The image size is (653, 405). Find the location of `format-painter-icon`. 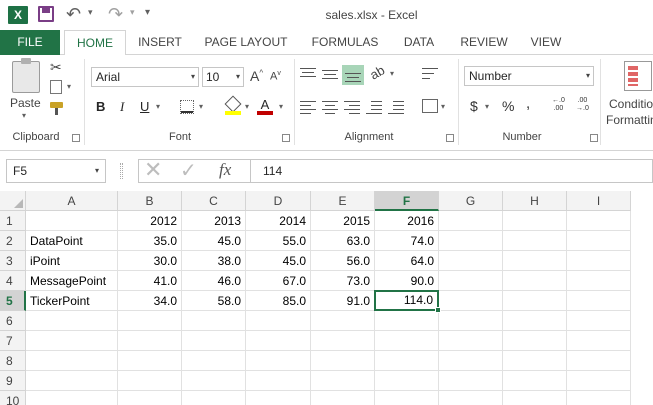

format-painter-icon is located at coordinates (57, 108).